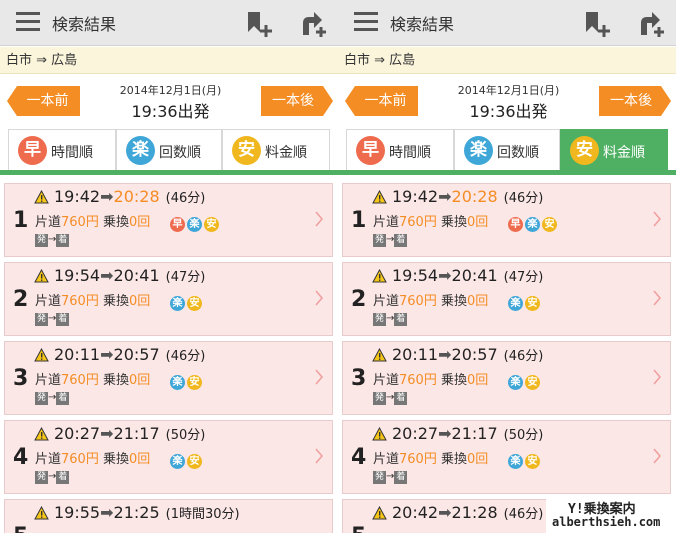  Describe the element at coordinates (507, 23) in the screenshot. I see `app-bar: 検索結果` at that location.